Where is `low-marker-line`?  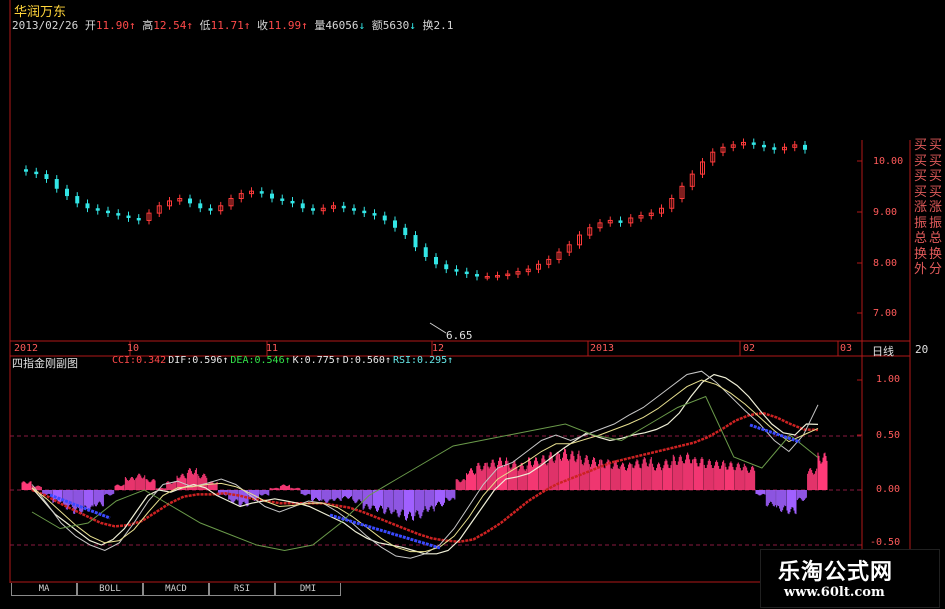
low-marker-line is located at coordinates (438, 328).